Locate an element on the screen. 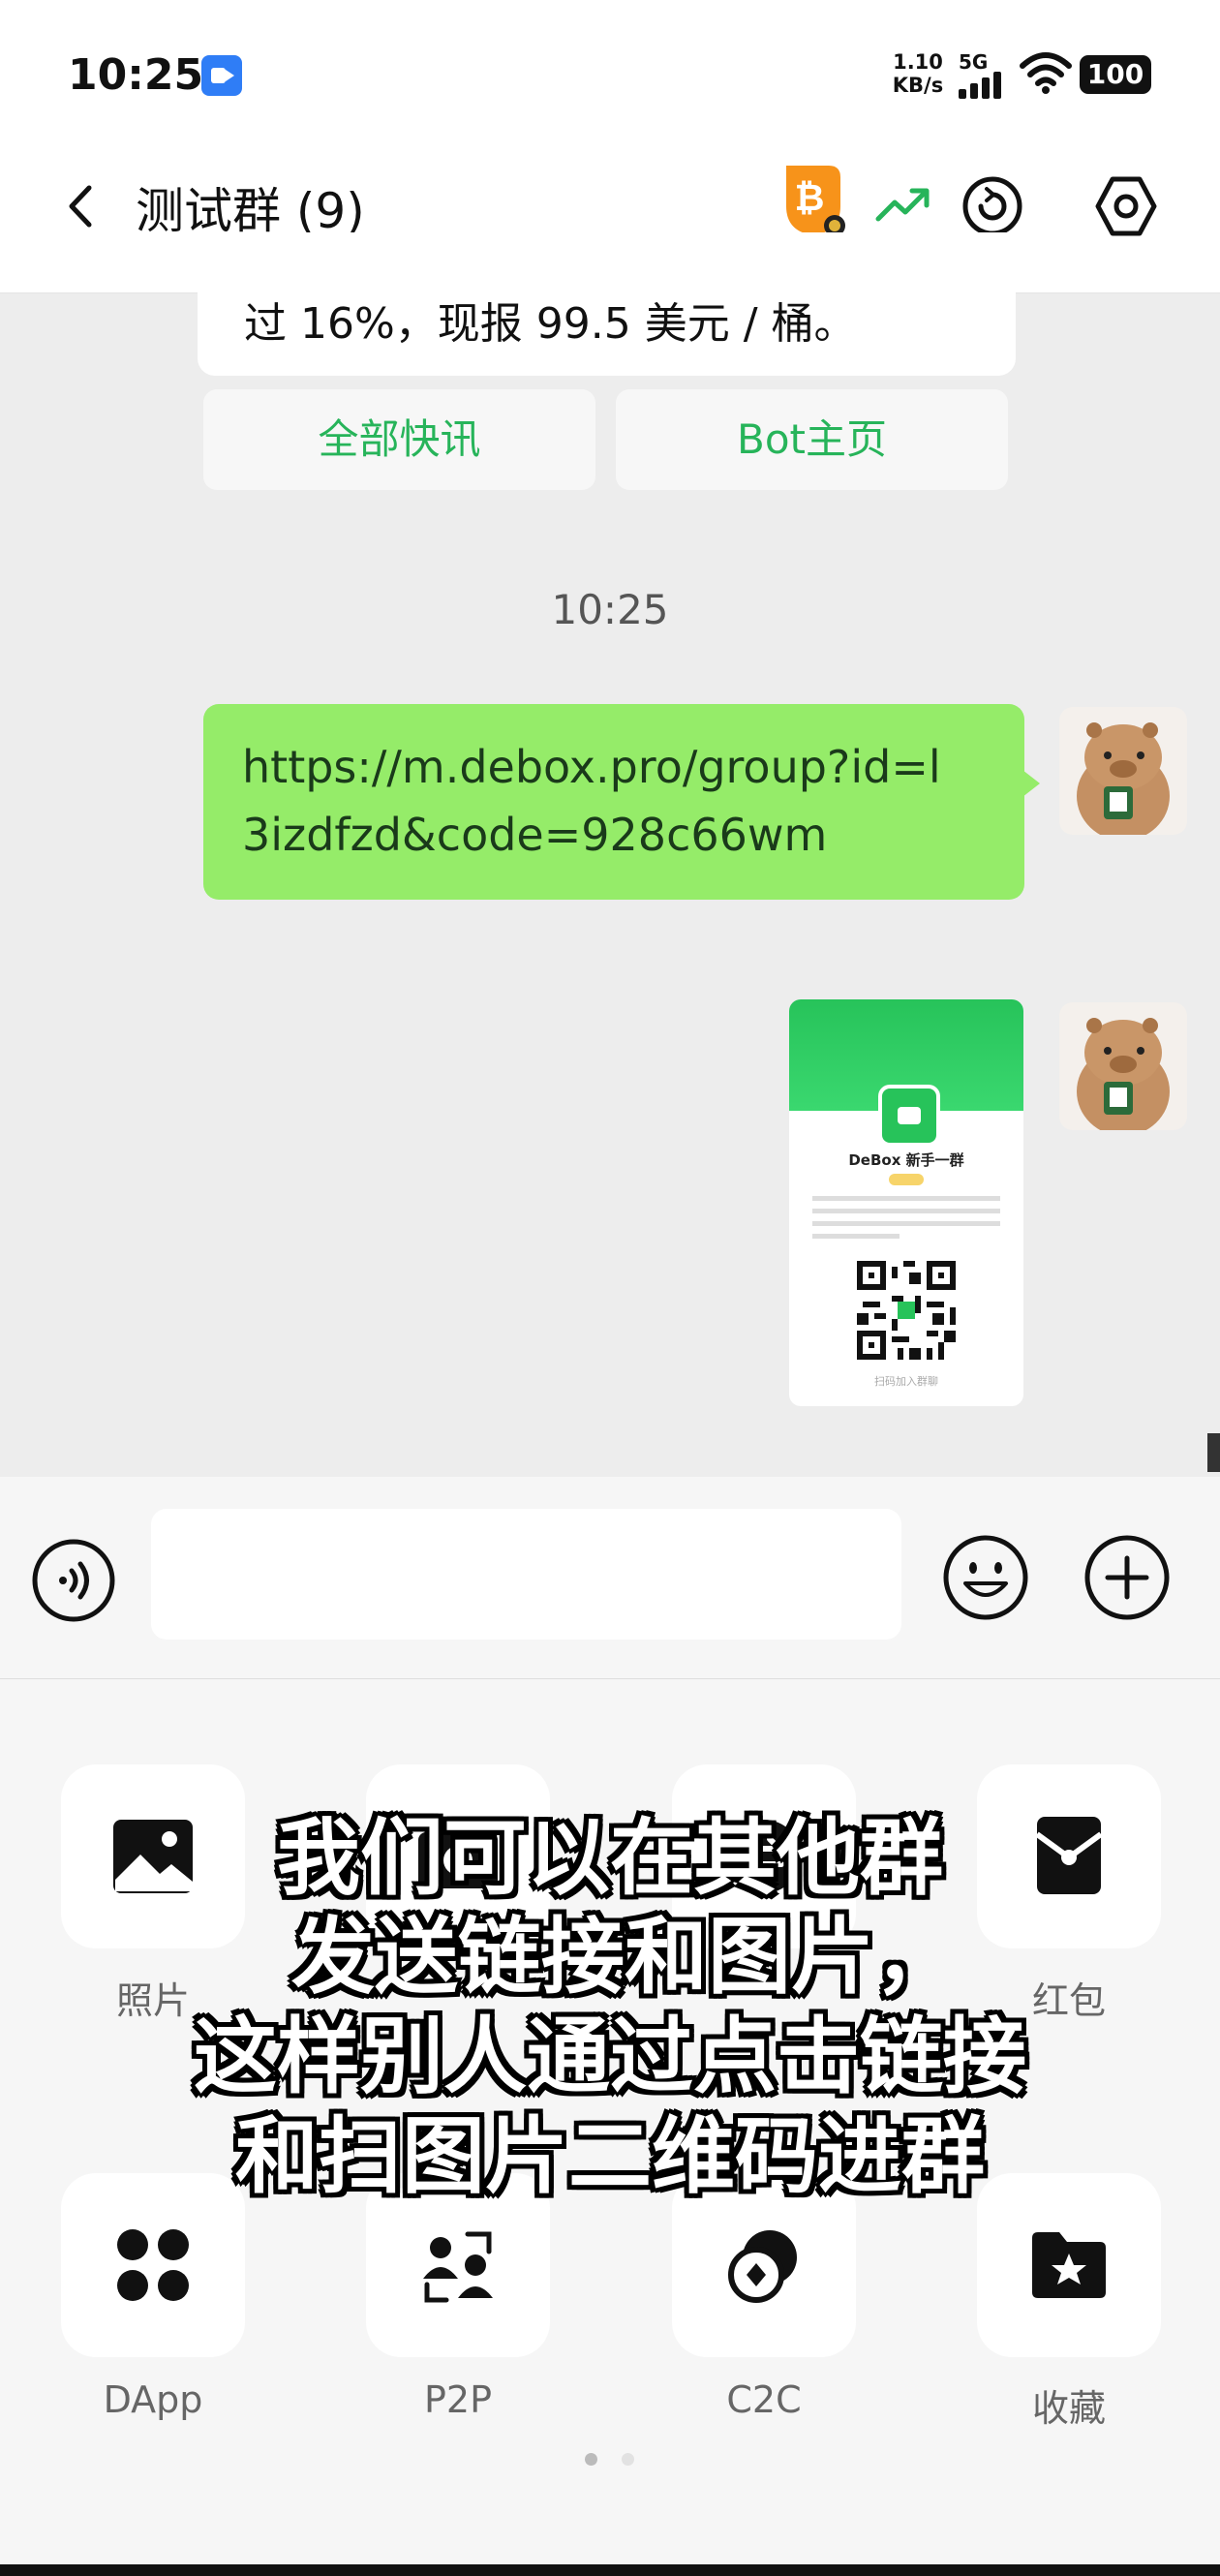 The image size is (1220, 2576). qr-code is located at coordinates (906, 1310).